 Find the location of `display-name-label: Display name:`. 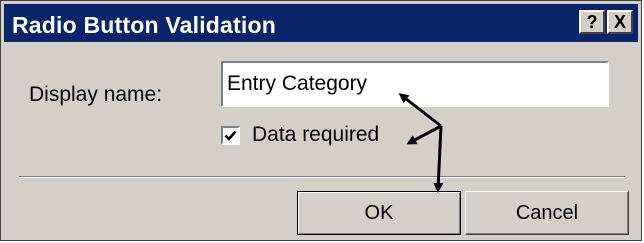

display-name-label: Display name: is located at coordinates (96, 94).